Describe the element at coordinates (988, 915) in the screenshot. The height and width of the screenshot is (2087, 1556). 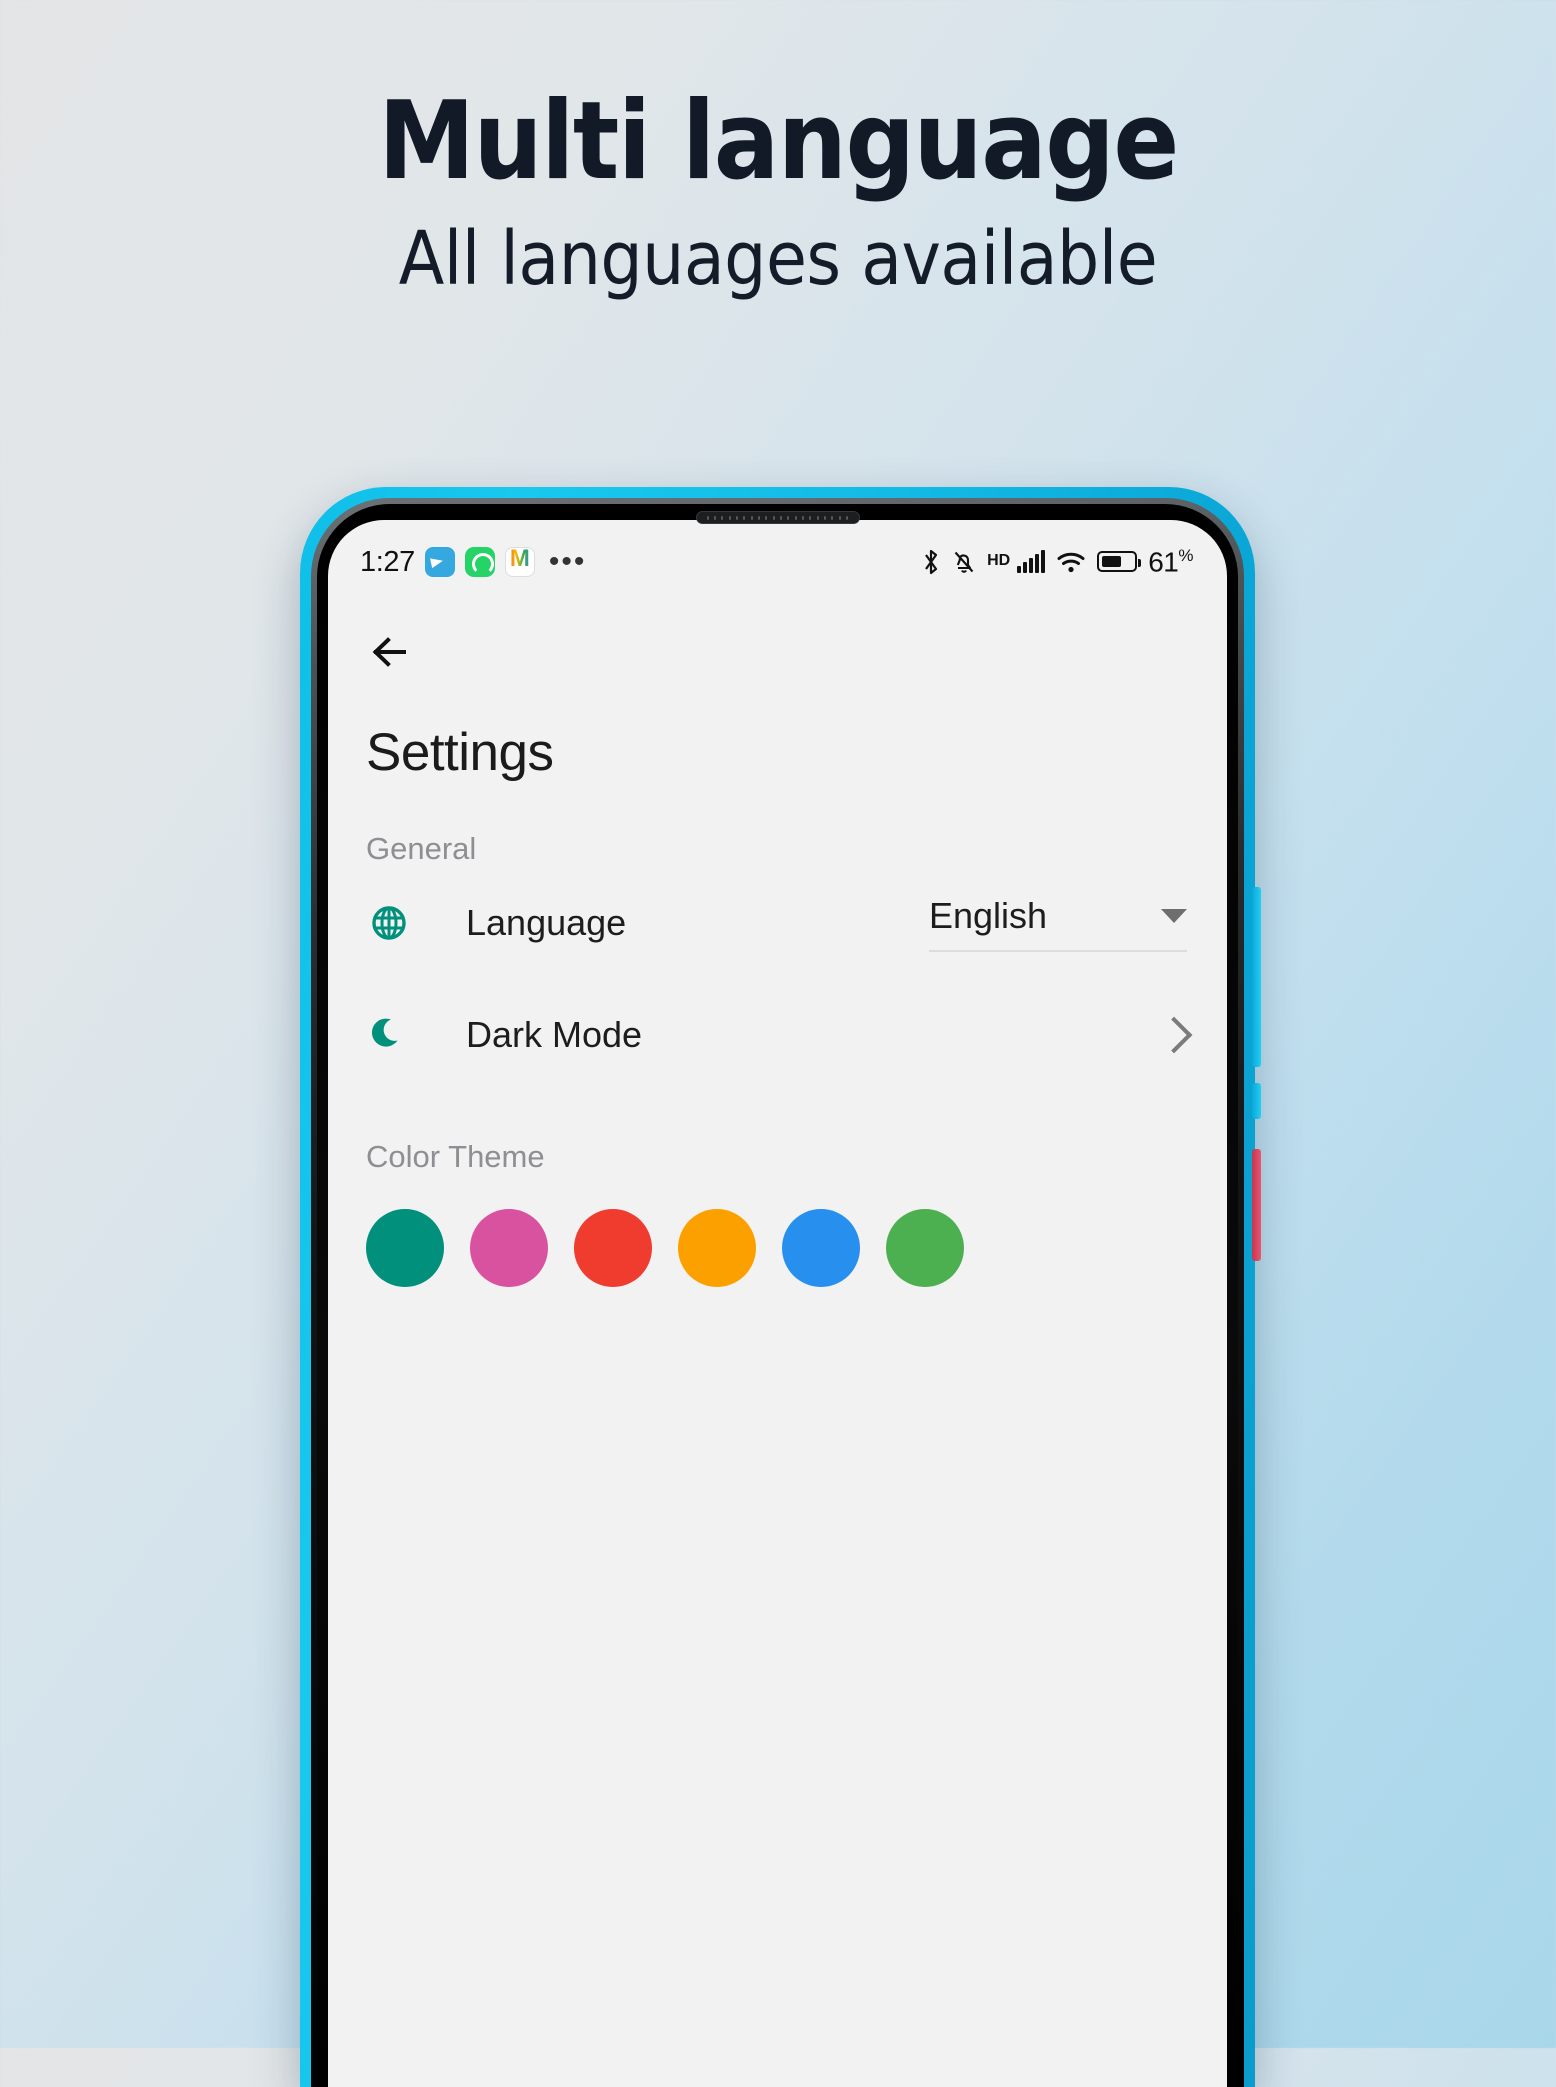
I see `language-dropdown-value: English` at that location.